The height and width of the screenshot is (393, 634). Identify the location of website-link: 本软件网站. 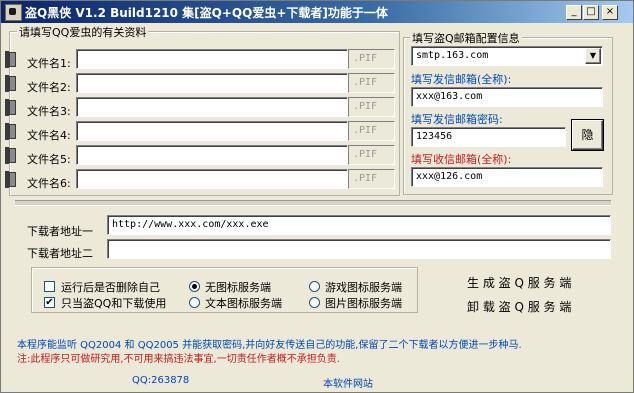
(348, 382).